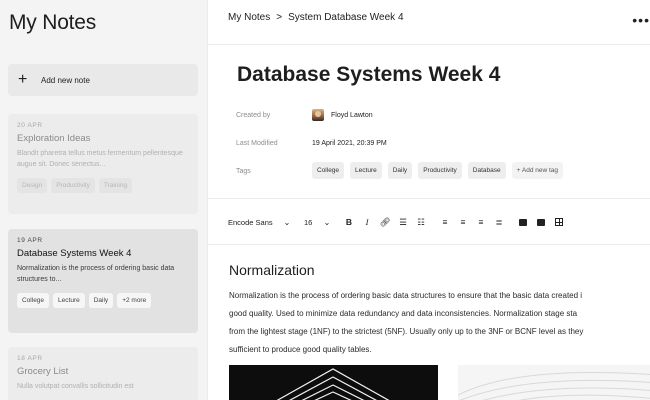 This screenshot has width=650, height=400. Describe the element at coordinates (134, 300) in the screenshot. I see `note-tag-more: +2 more` at that location.